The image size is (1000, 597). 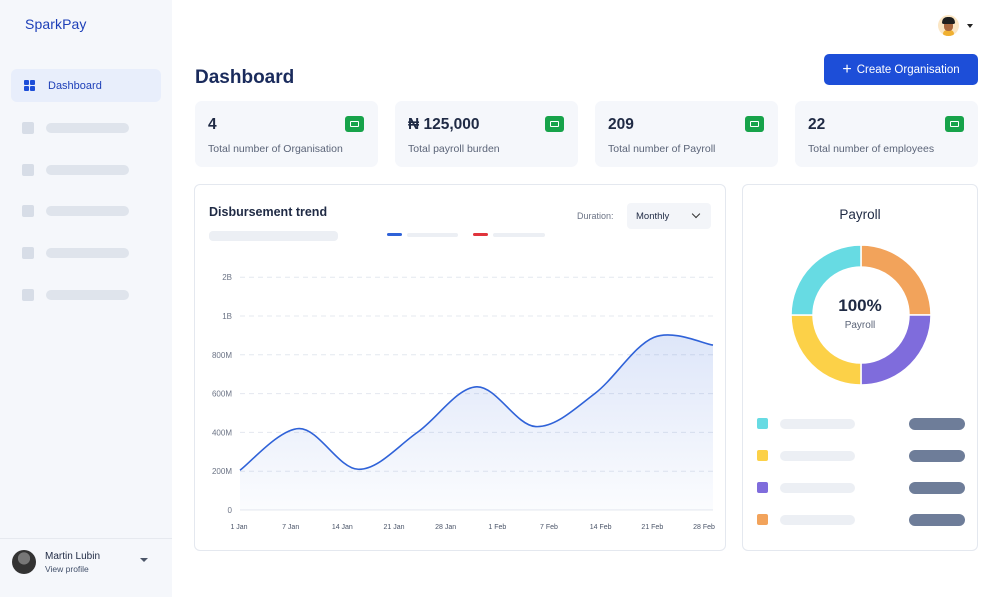 What do you see at coordinates (212, 124) in the screenshot?
I see `stat-value: 4` at bounding box center [212, 124].